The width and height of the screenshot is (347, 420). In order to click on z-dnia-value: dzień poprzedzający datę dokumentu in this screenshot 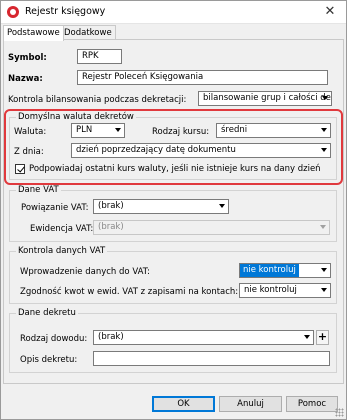, I will do `click(156, 150)`.